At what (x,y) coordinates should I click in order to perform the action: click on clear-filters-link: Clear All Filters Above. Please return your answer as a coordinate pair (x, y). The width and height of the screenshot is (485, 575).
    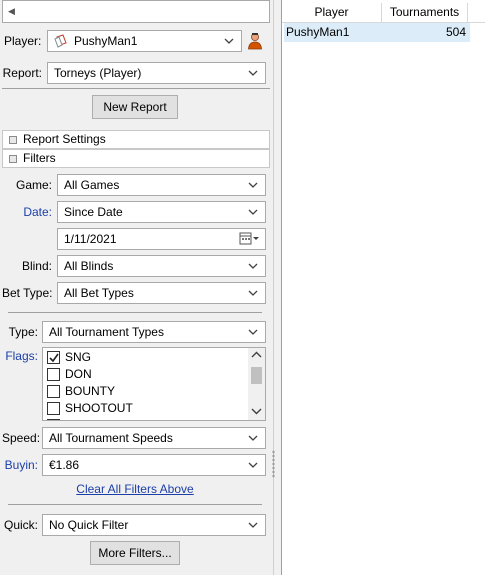
    Looking at the image, I should click on (135, 489).